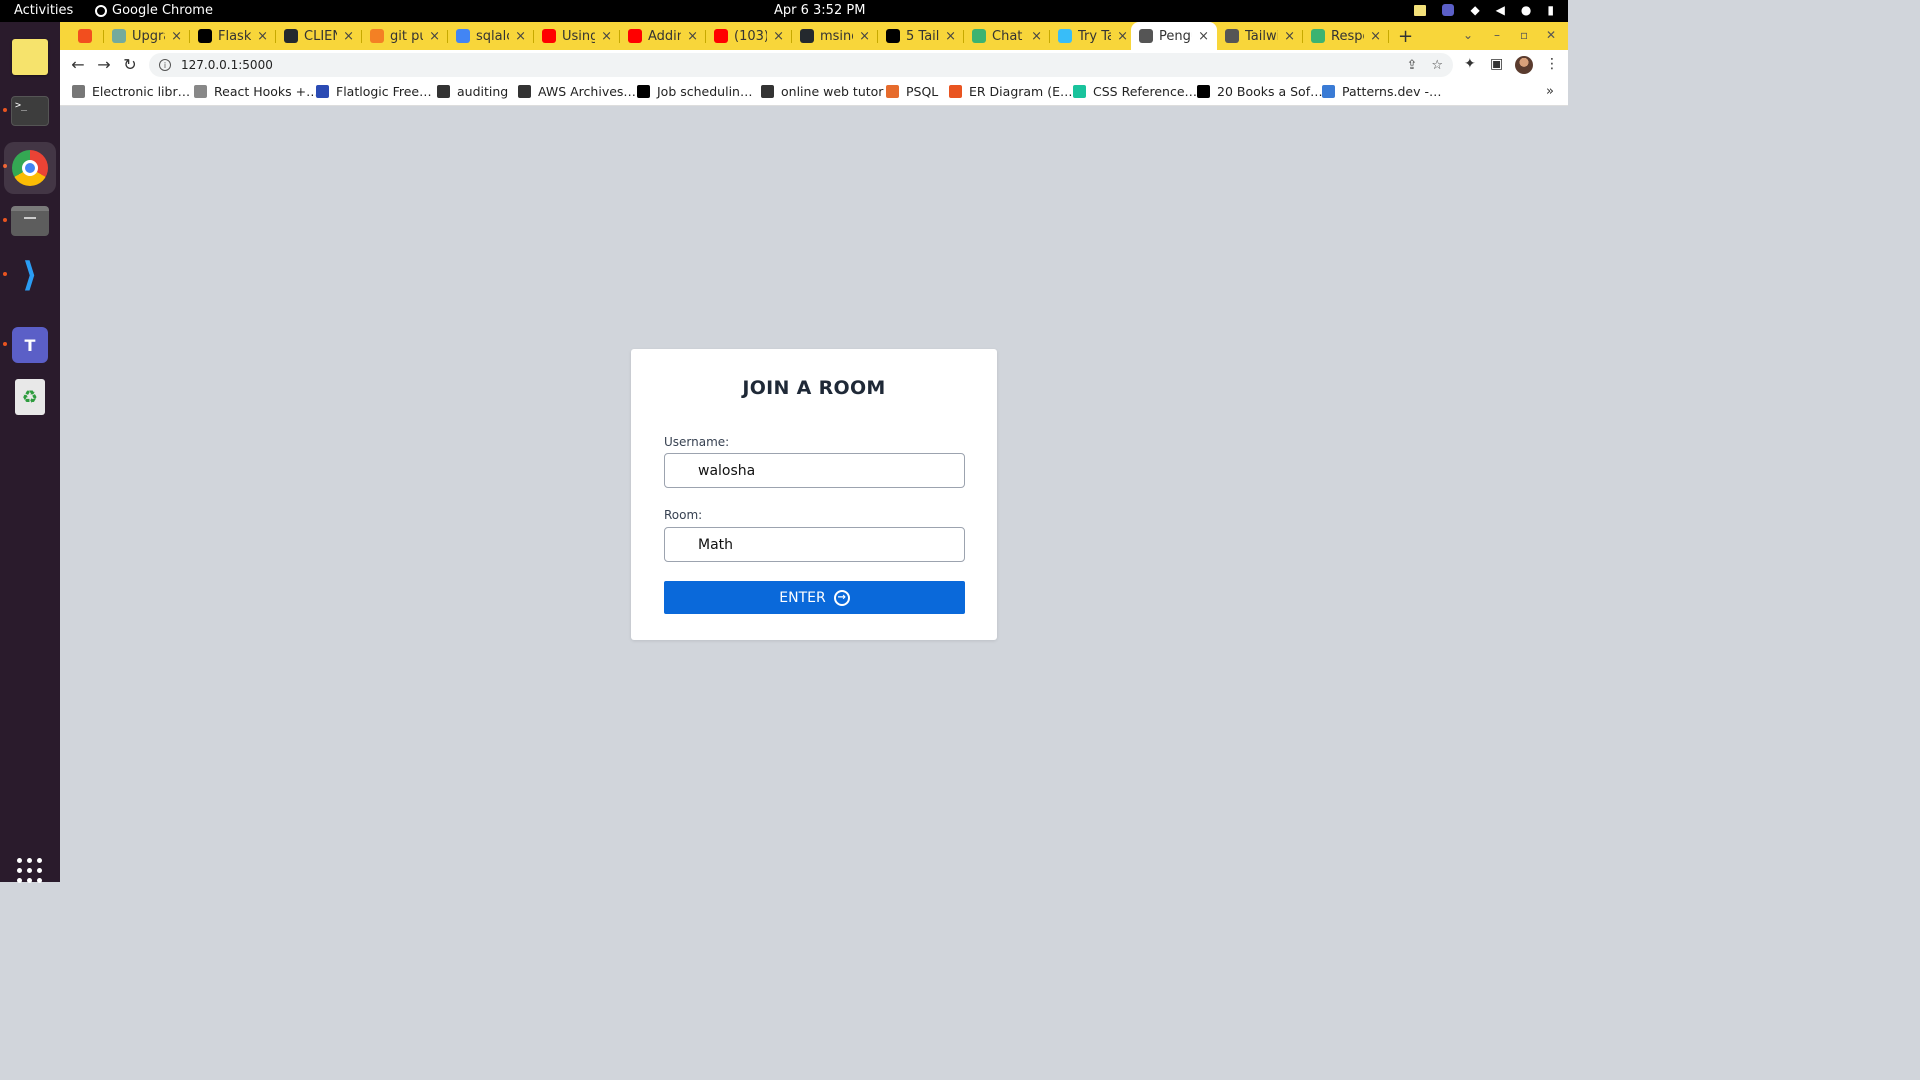  What do you see at coordinates (1437, 65) in the screenshot?
I see `bookmark-star-icon: ☆` at bounding box center [1437, 65].